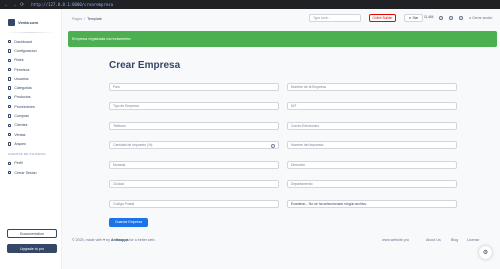 Image resolution: width=500 pixels, height=269 pixels. I want to click on file-status: No se ha seleccionado ningún archivo., so click(338, 204).